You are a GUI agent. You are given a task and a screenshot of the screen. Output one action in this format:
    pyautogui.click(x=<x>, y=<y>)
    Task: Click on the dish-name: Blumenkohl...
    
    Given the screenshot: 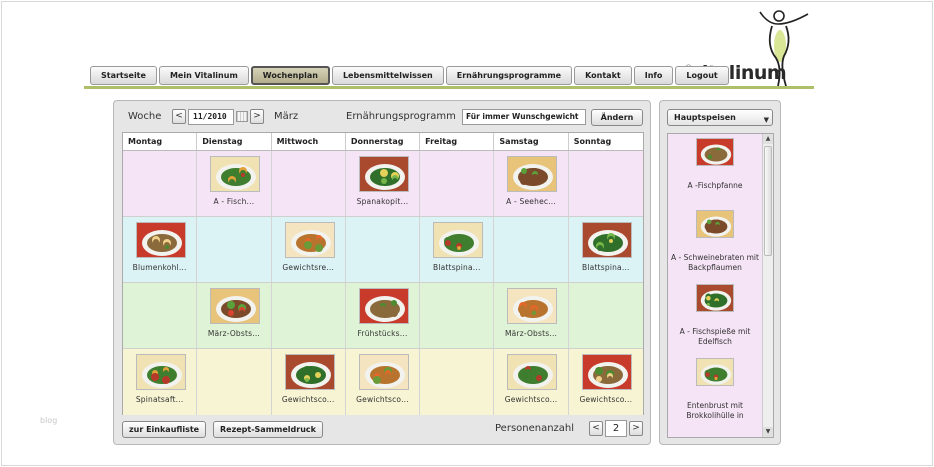 What is the action you would take?
    pyautogui.click(x=159, y=267)
    